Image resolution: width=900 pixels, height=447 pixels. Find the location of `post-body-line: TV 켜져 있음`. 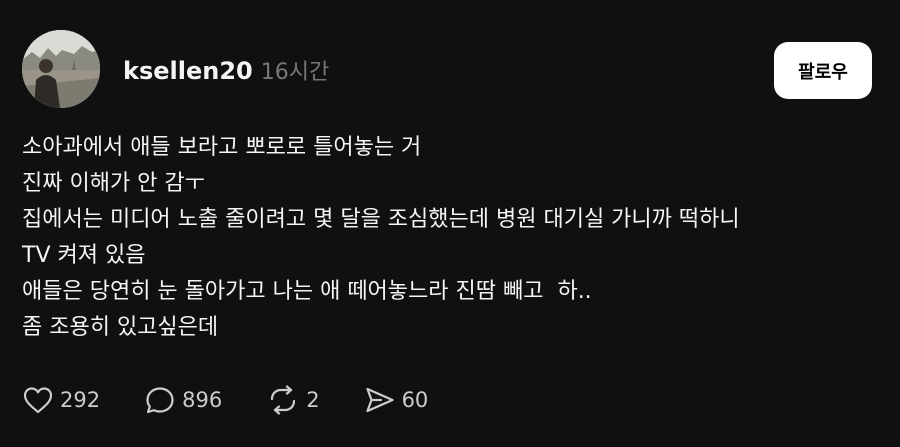

post-body-line: TV 켜져 있음 is located at coordinates (84, 255).